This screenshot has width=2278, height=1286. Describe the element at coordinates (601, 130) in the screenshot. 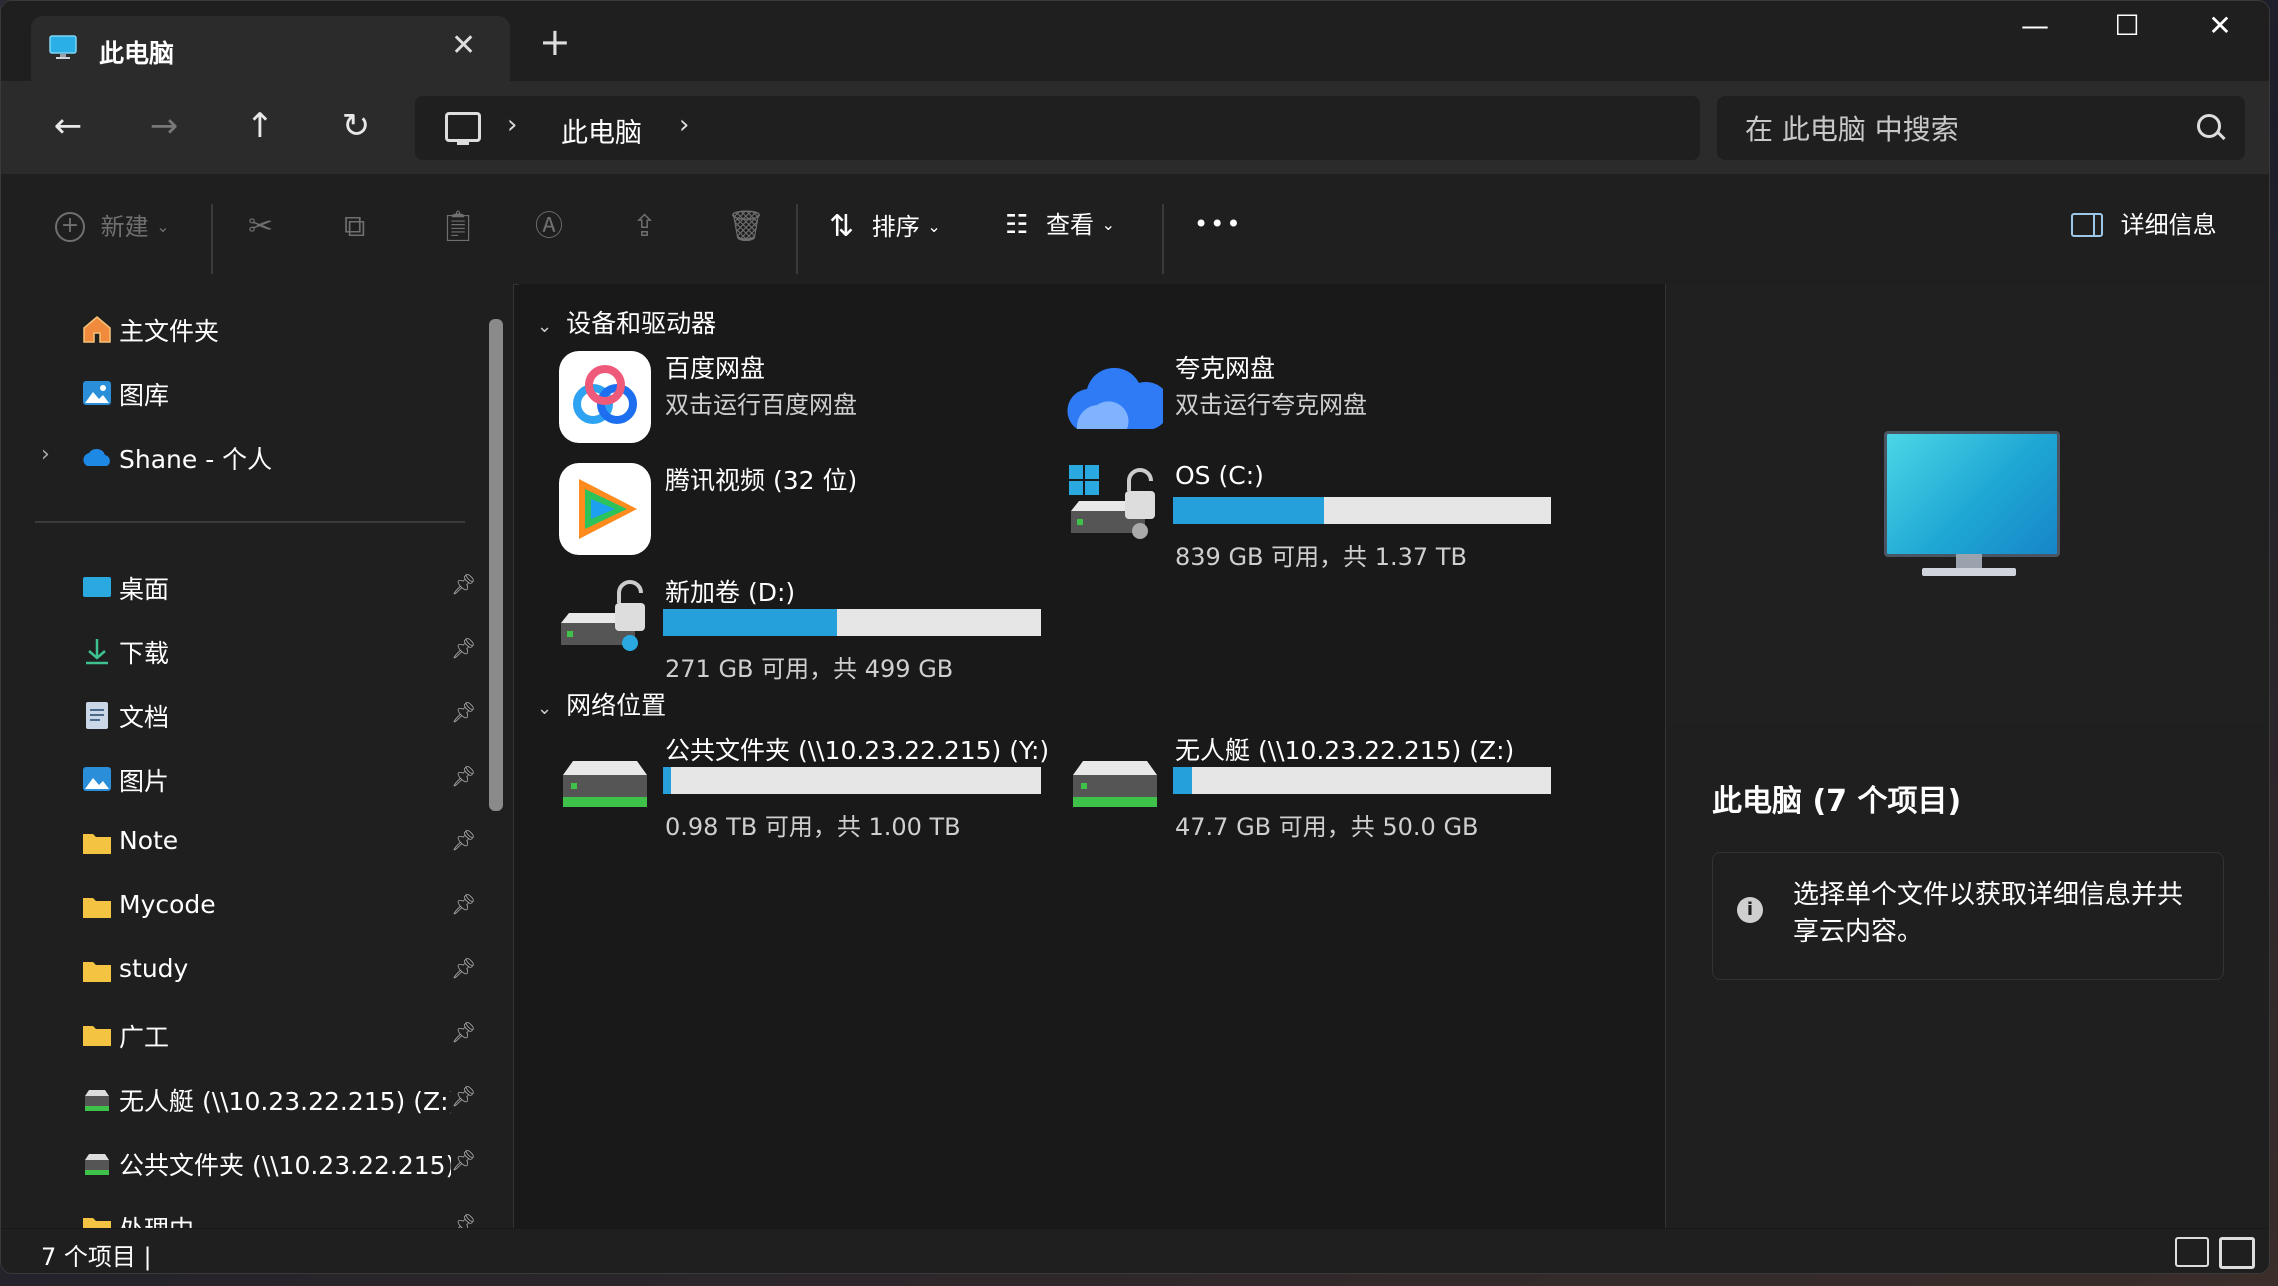

I see `breadcrumb-this-pc: 此电脑` at that location.